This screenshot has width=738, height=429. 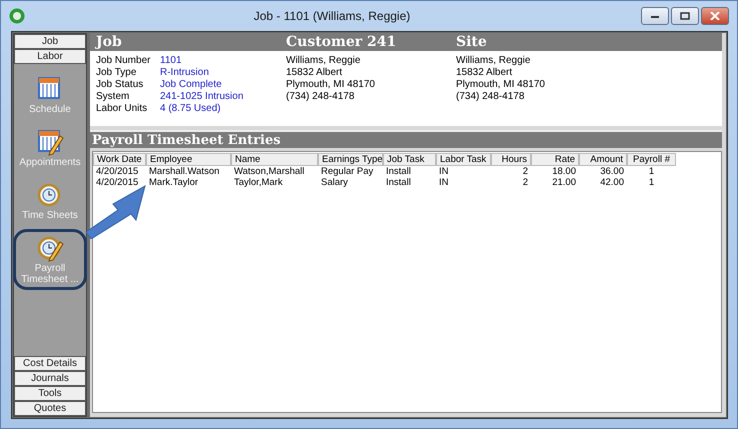 What do you see at coordinates (50, 393) in the screenshot?
I see `sidebar-tab: Tools` at bounding box center [50, 393].